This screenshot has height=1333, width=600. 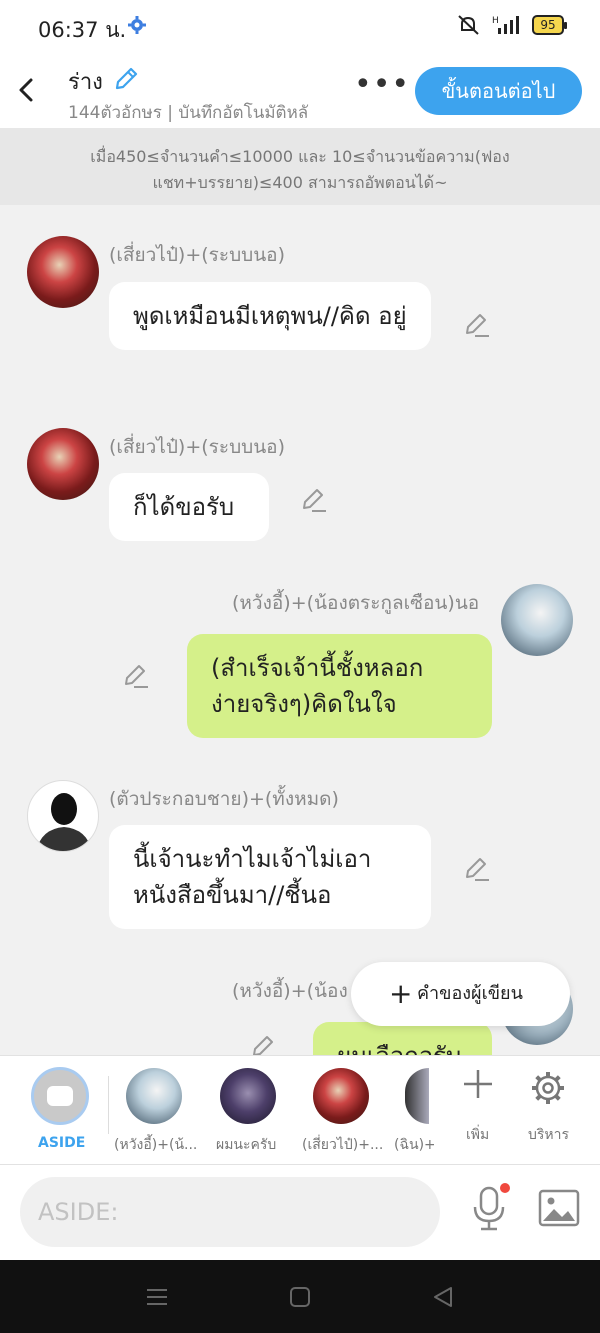 I want to click on battery-icon: 95, so click(x=549, y=25).